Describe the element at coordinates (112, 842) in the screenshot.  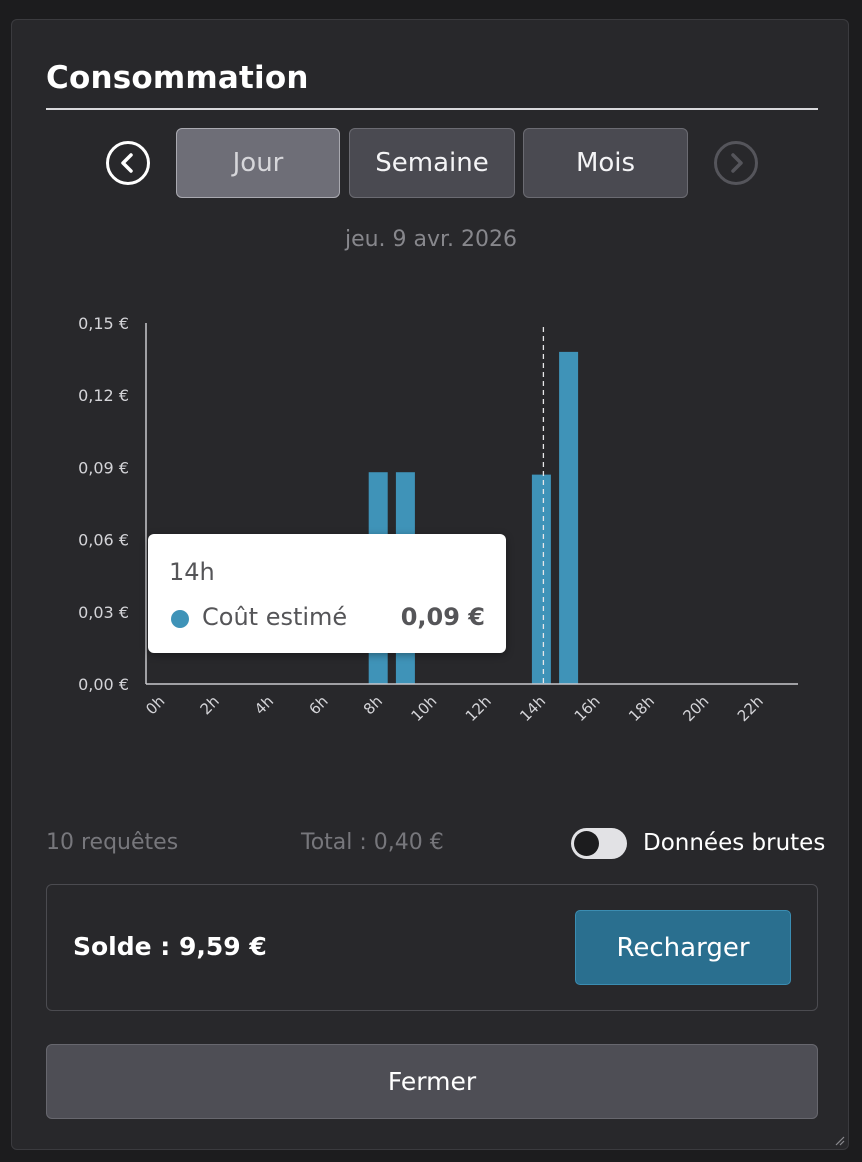
I see `request-count: 10 requêtes` at that location.